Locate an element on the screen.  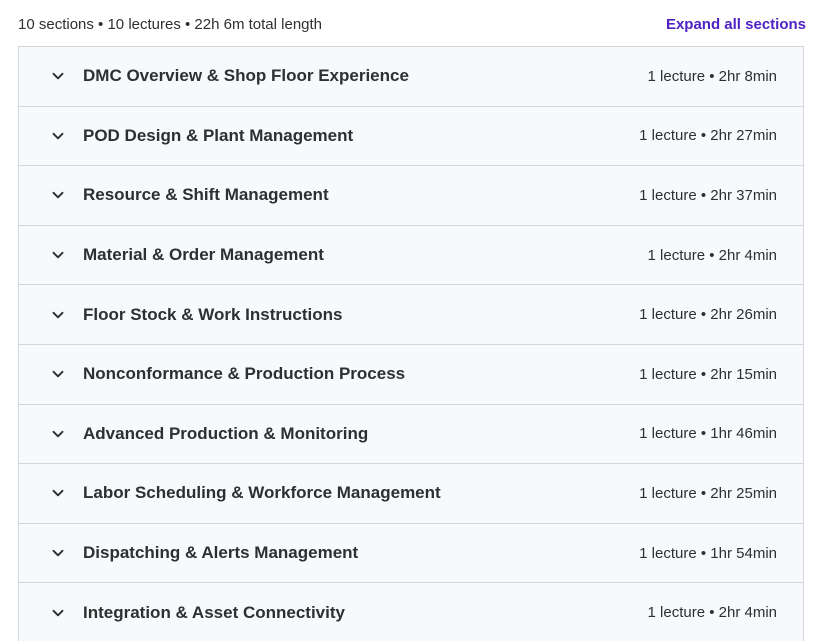
section-meta: 1 lecture • 2hr 26min is located at coordinates (708, 315).